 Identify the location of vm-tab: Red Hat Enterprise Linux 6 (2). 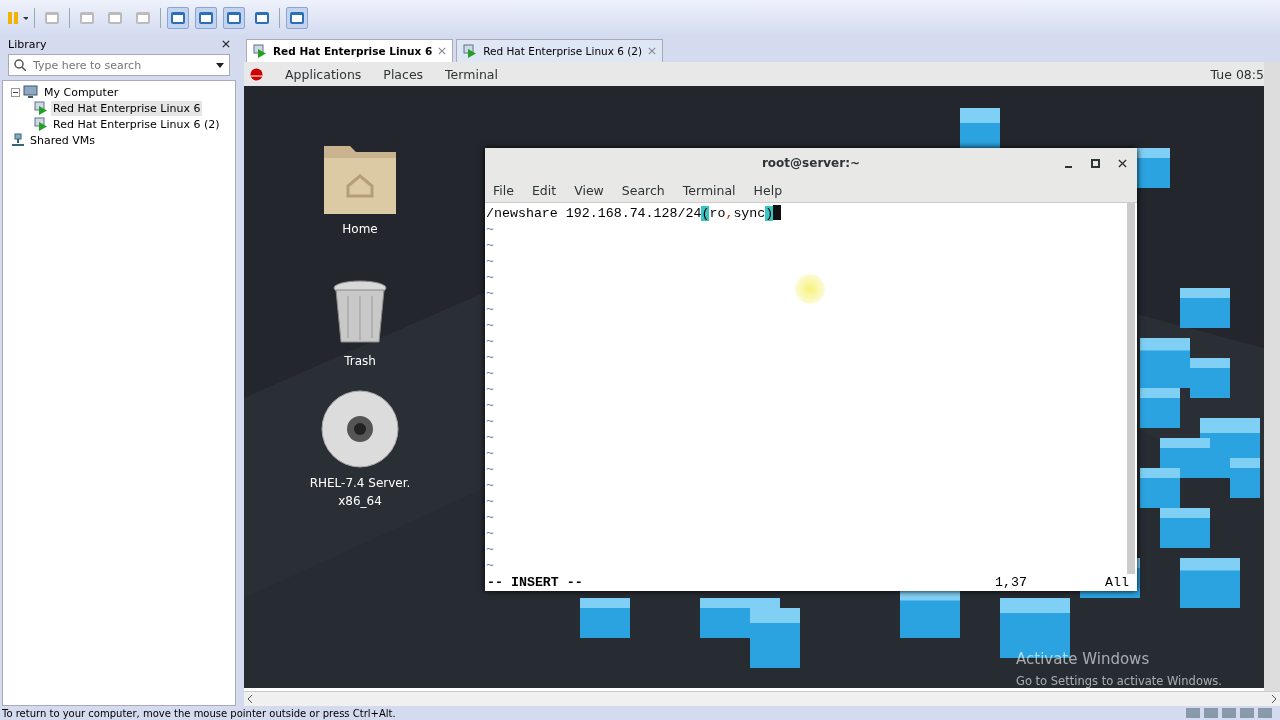
(560, 50).